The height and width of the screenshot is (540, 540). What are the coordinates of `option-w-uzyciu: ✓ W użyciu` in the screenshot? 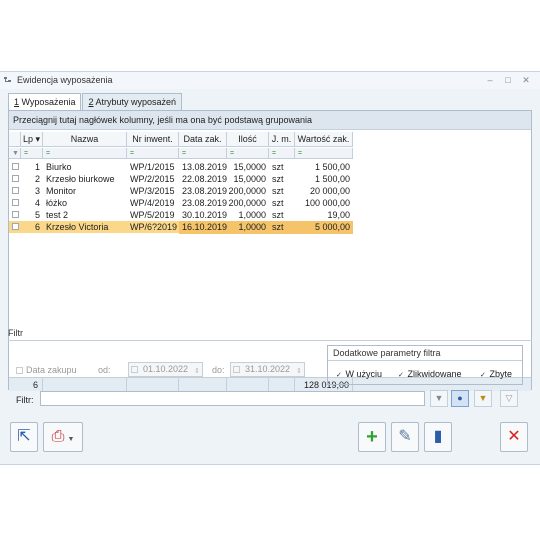 It's located at (359, 374).